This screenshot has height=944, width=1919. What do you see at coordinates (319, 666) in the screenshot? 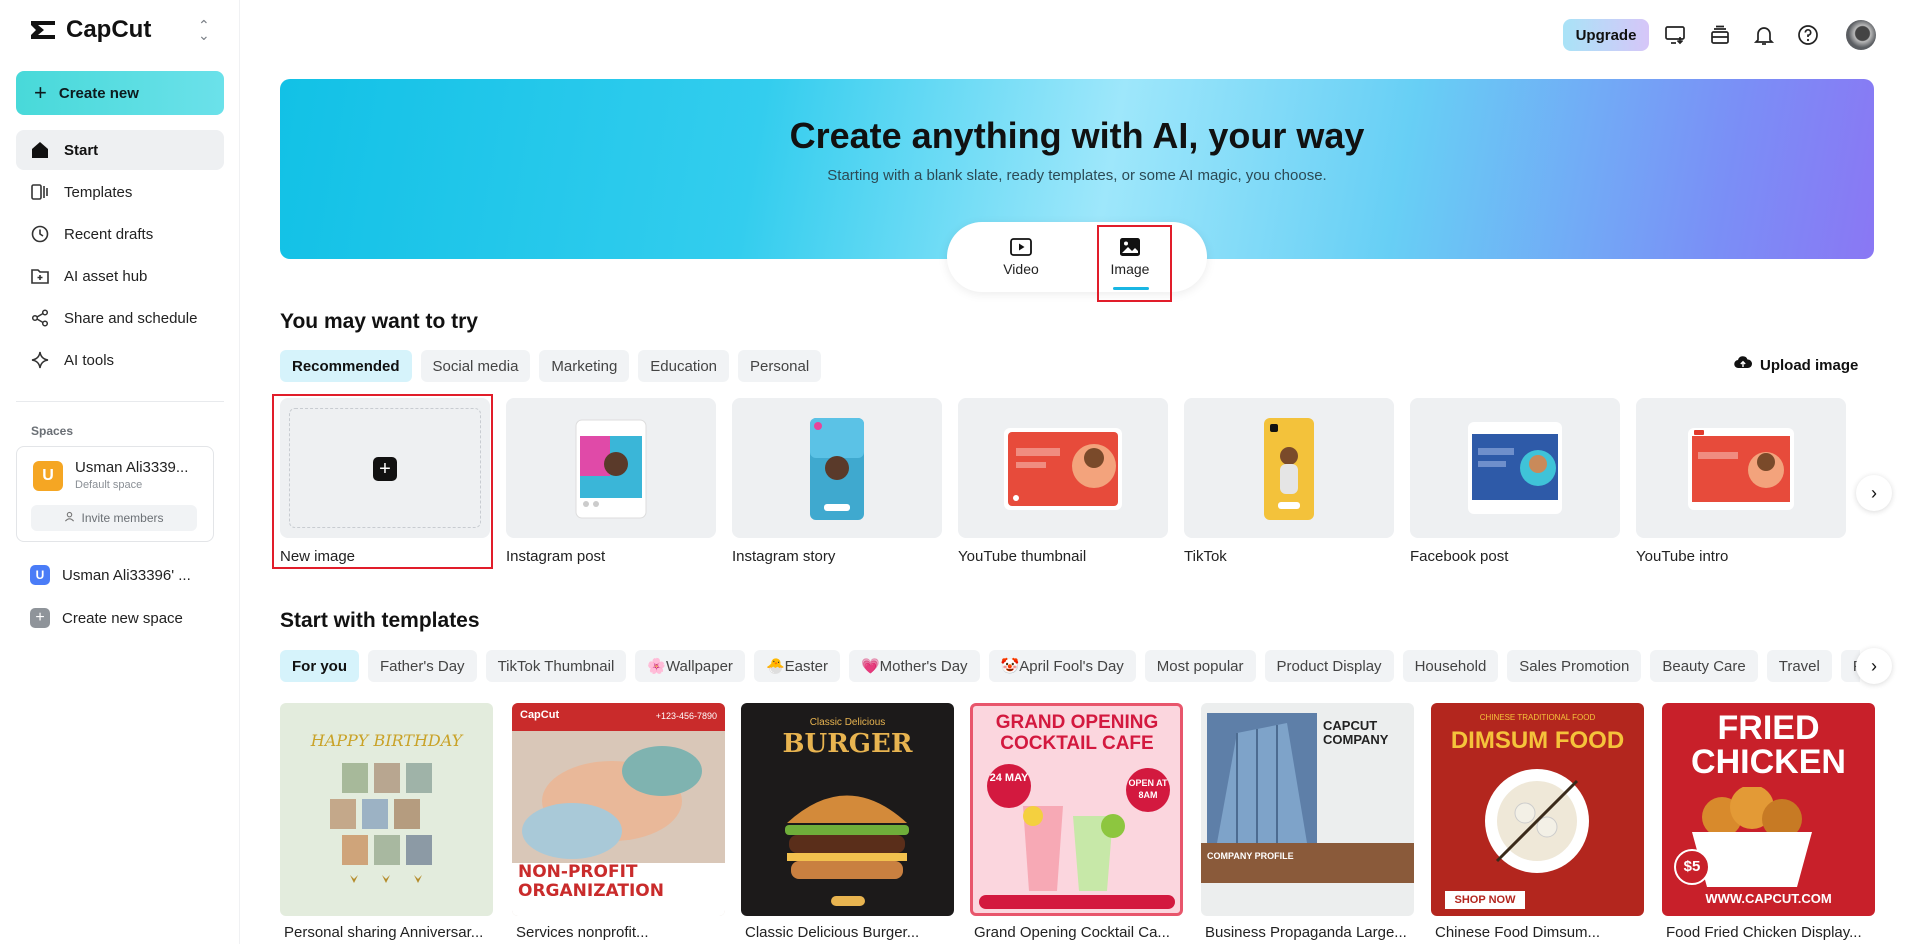
I see `tab-for-you: For you` at bounding box center [319, 666].